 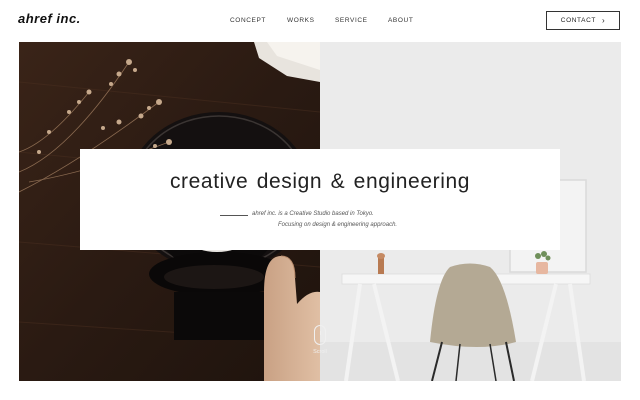 What do you see at coordinates (248, 20) in the screenshot?
I see `nav-concept: CONCEPT` at bounding box center [248, 20].